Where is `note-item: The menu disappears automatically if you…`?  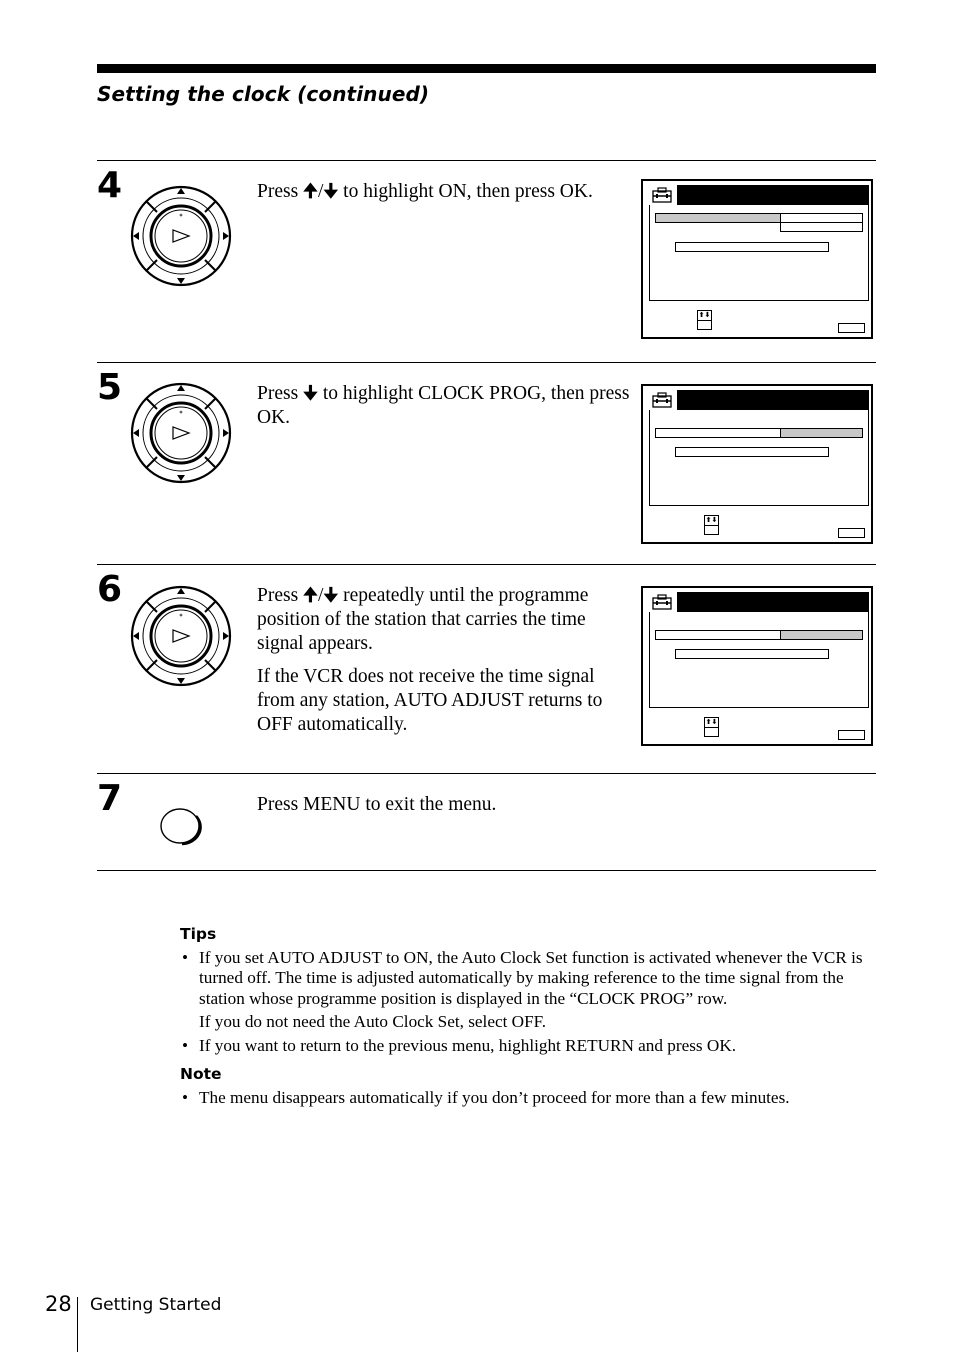
note-item: The menu disappears automatically if you… is located at coordinates (530, 1098).